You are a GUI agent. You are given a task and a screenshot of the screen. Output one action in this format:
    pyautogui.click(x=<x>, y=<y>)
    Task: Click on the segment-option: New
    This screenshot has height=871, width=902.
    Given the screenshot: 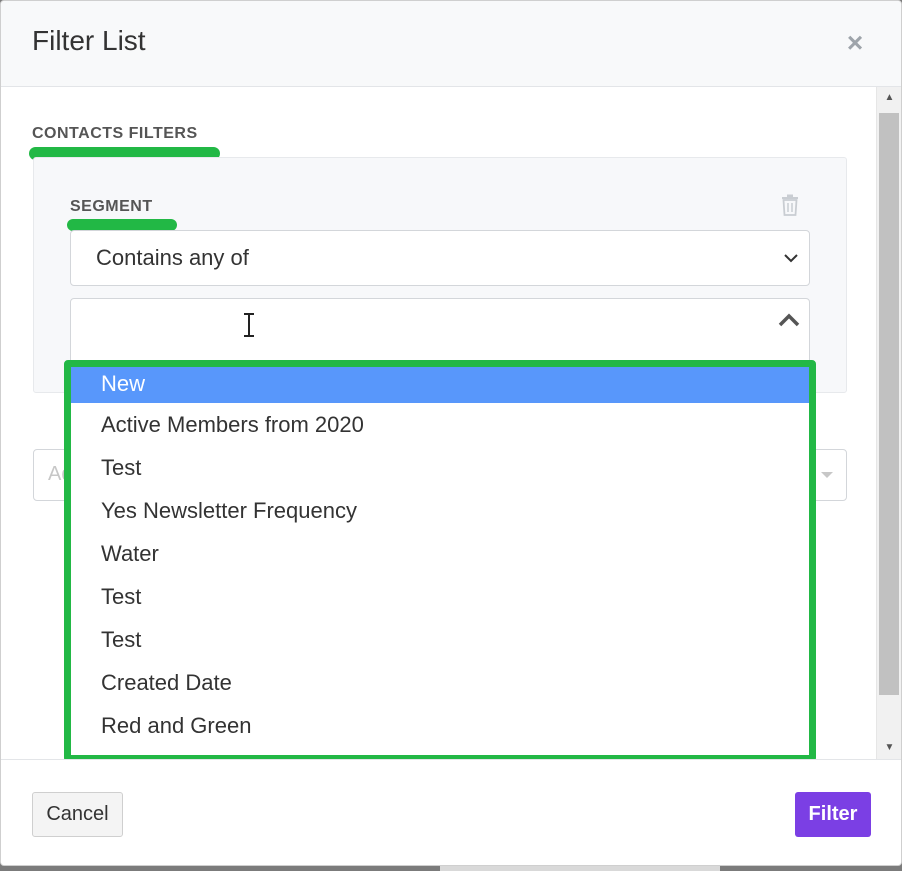 What is the action you would take?
    pyautogui.click(x=440, y=385)
    